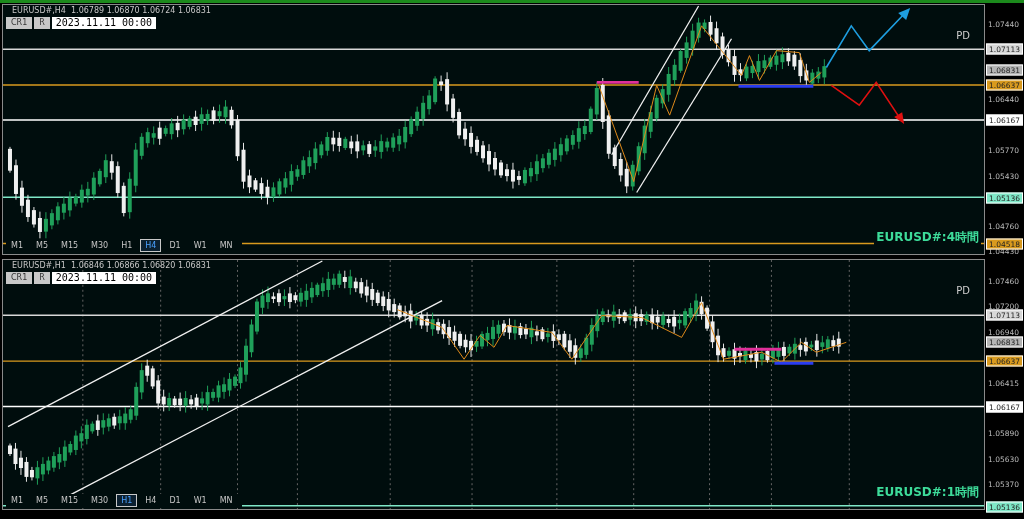 The height and width of the screenshot is (519, 1024). Describe the element at coordinates (111, 10) in the screenshot. I see `symbol-quote-text: EURUSD#,H4 1.06789 1.06870 1.06724 1.06831` at that location.